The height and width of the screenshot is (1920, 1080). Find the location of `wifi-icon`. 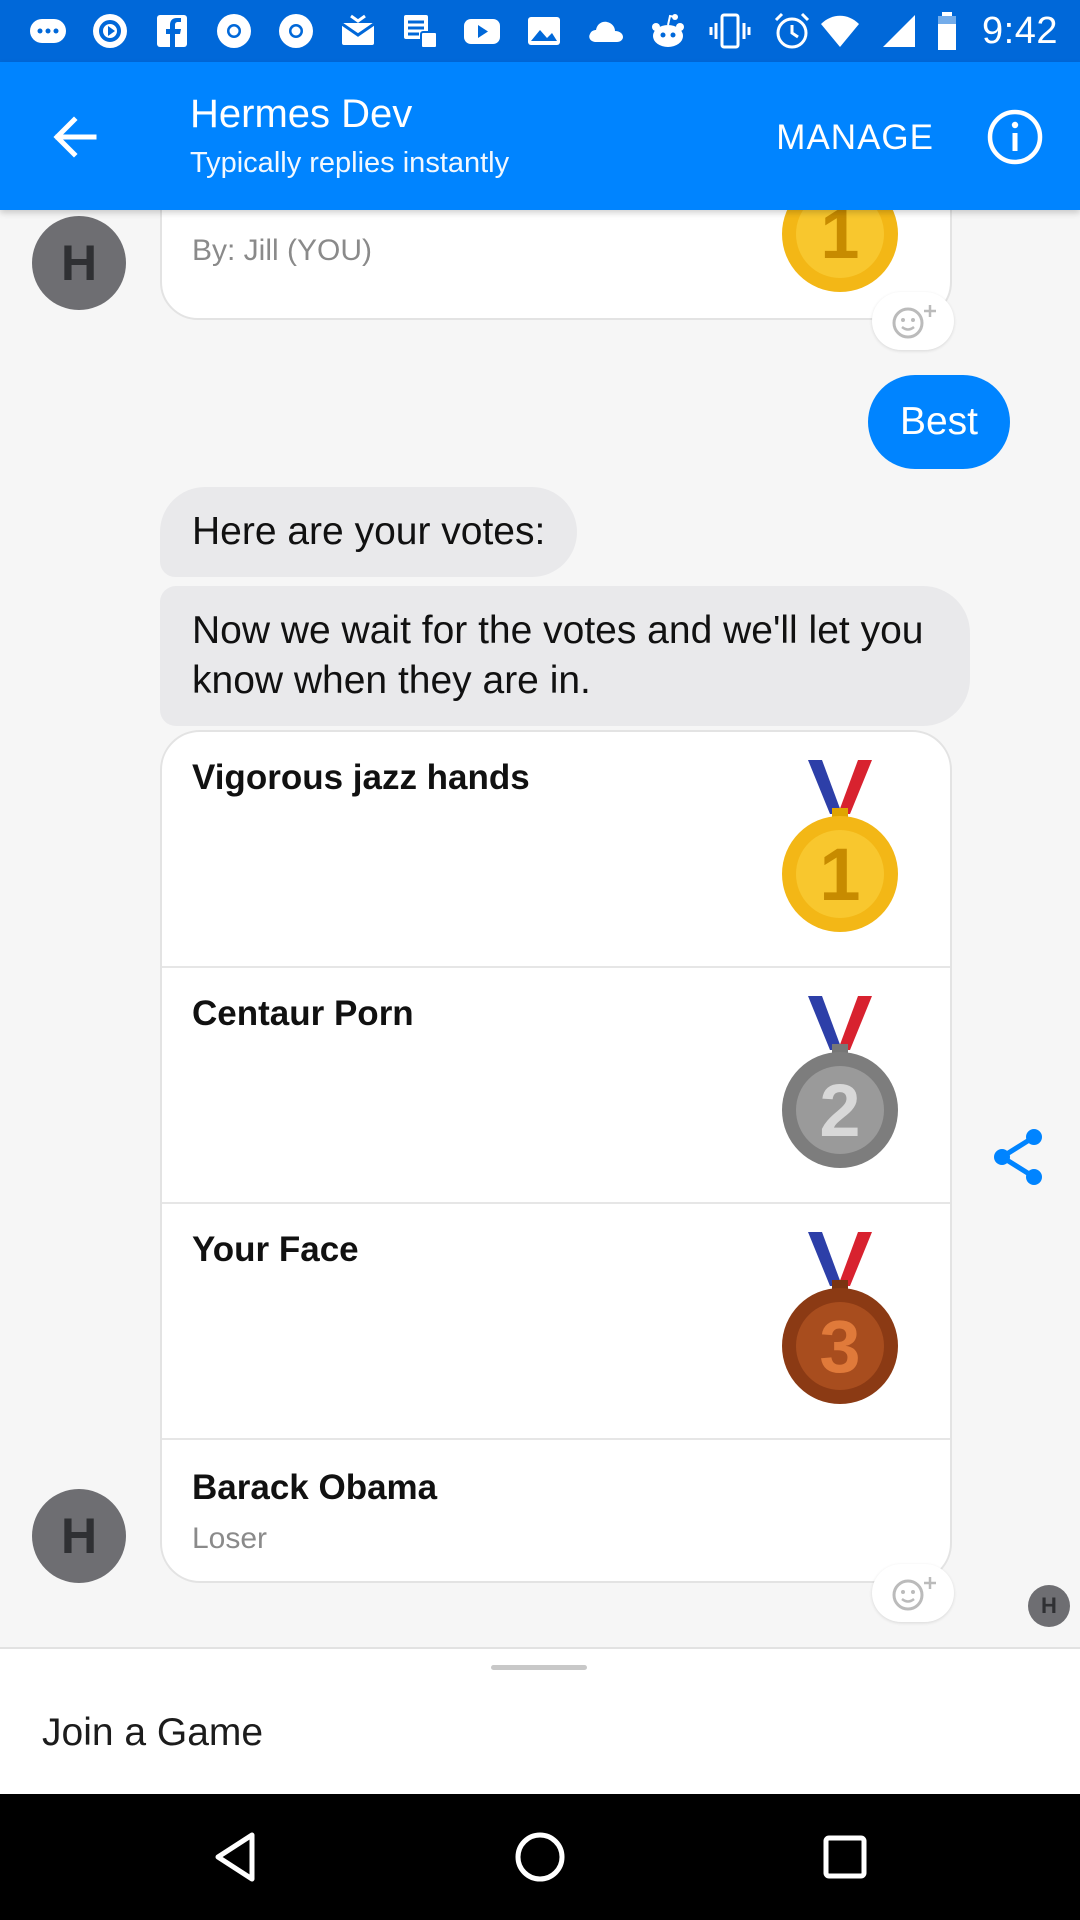

wifi-icon is located at coordinates (840, 31).